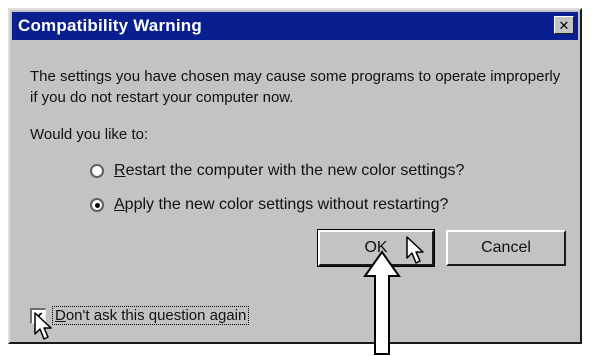 This screenshot has width=594, height=356. I want to click on radio-selected-dot, so click(97, 205).